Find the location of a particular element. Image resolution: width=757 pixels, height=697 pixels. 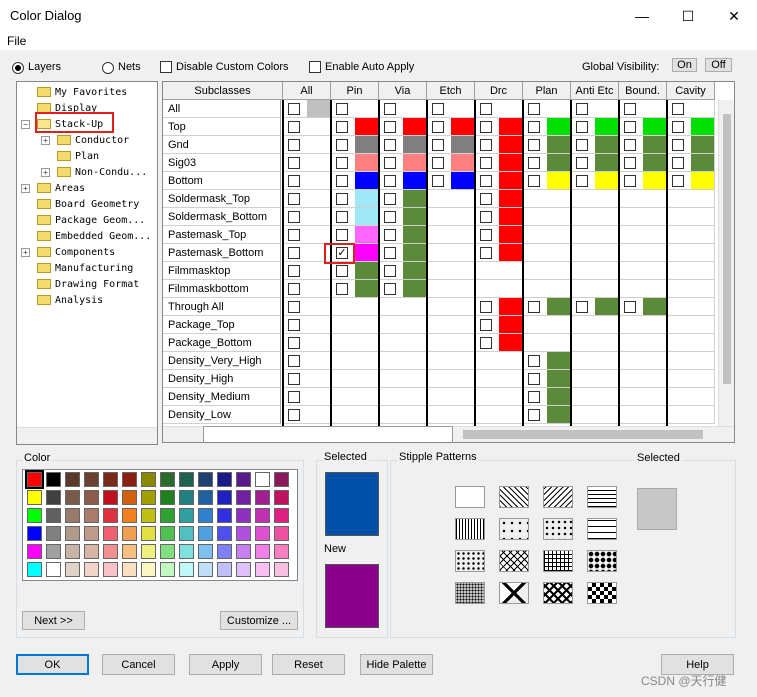

column-header-cavity: Cavity is located at coordinates (691, 91).